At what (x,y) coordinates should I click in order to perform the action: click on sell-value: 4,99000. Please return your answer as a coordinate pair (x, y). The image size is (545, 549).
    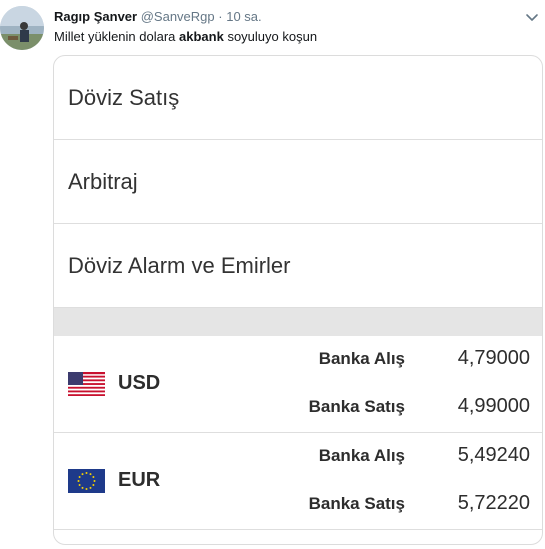
    Looking at the image, I should click on (493, 406).